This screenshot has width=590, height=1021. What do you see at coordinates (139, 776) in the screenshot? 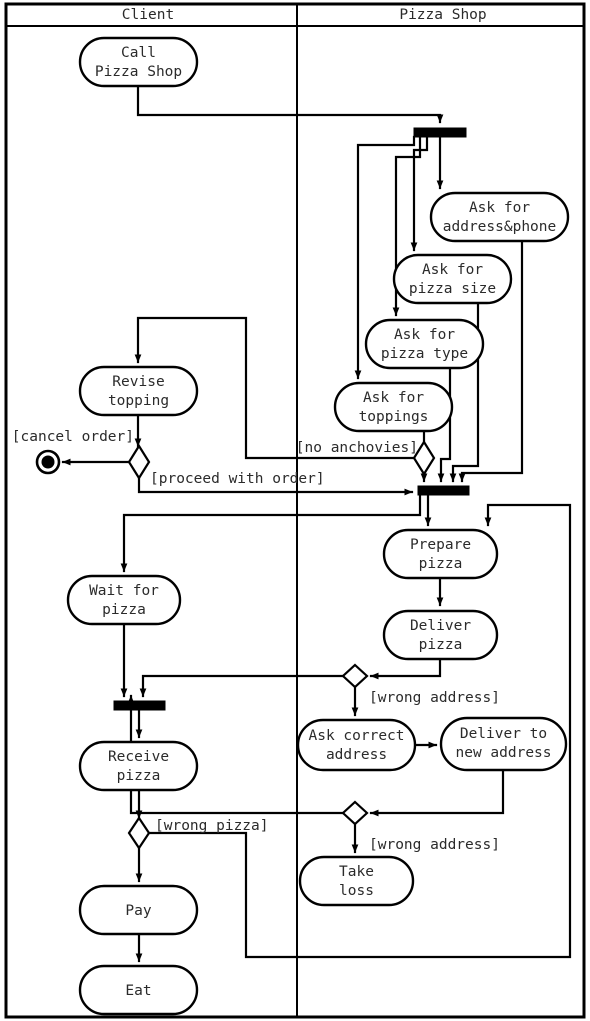
I see `node-receive-pizza-line2: pizza` at bounding box center [139, 776].